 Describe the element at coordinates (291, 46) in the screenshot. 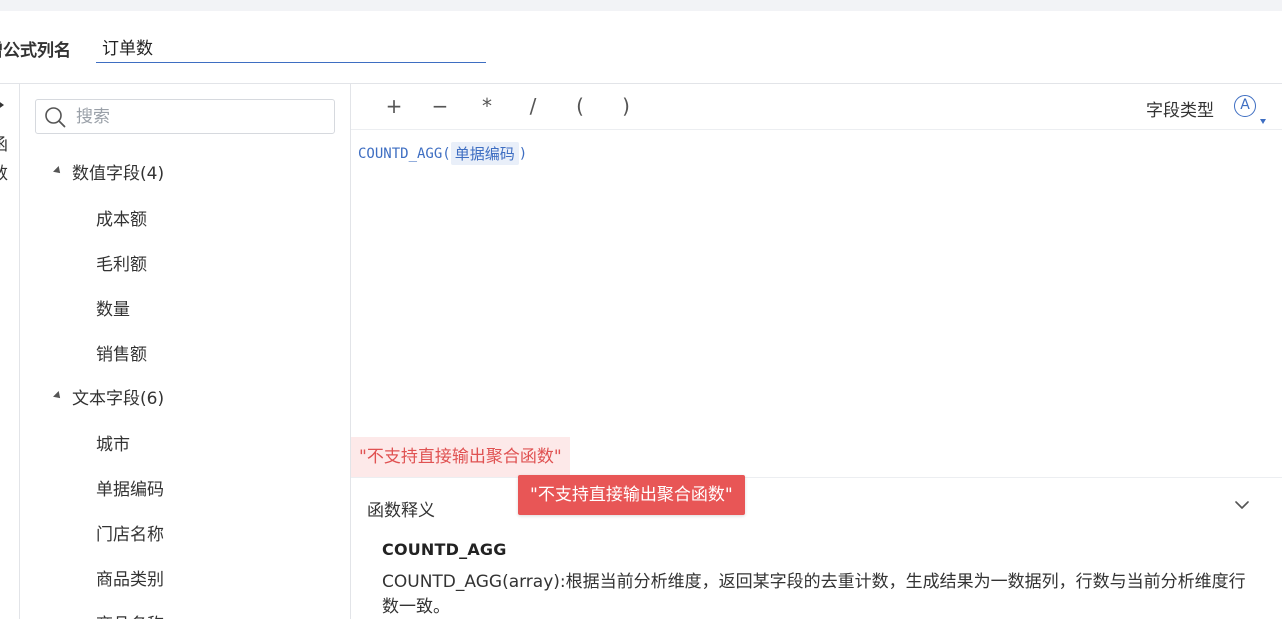

I see `column-name-input` at that location.